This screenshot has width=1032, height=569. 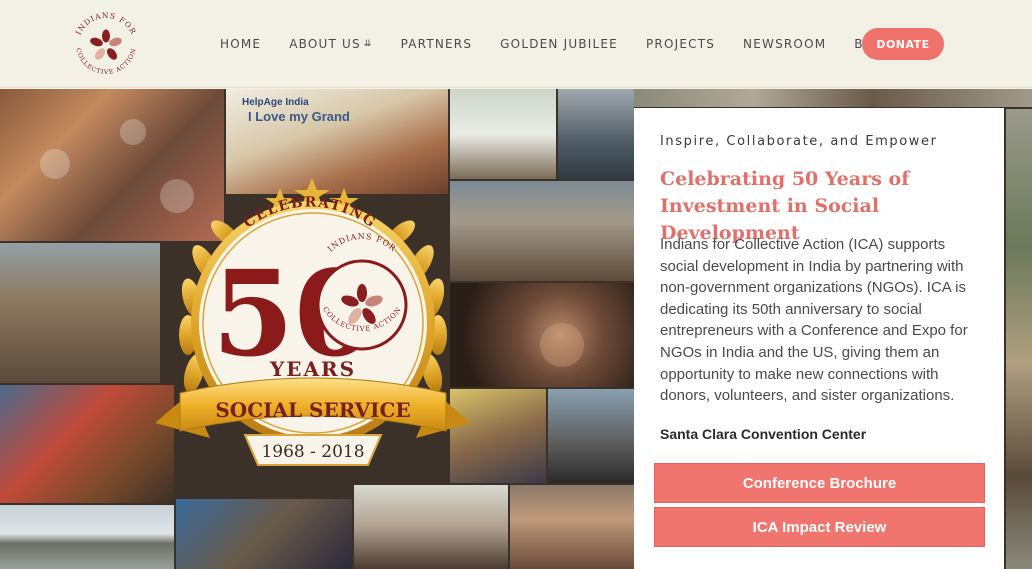 I want to click on photo-children-line, so click(x=572, y=527).